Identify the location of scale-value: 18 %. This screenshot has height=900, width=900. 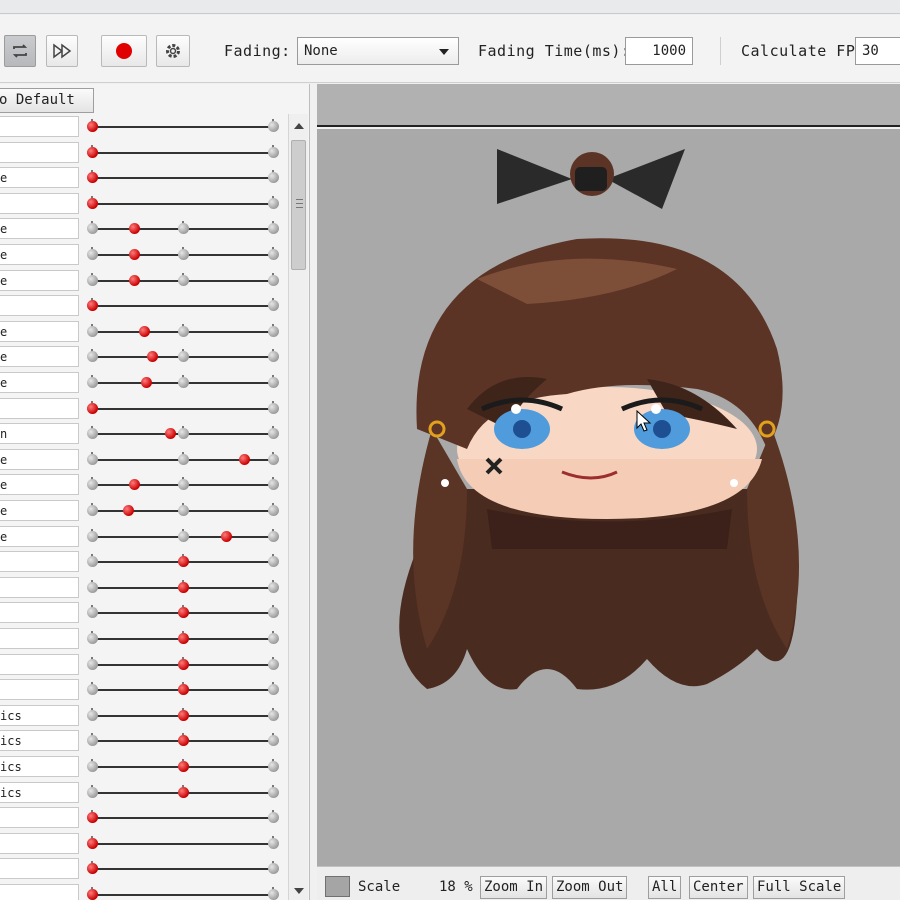
(456, 887).